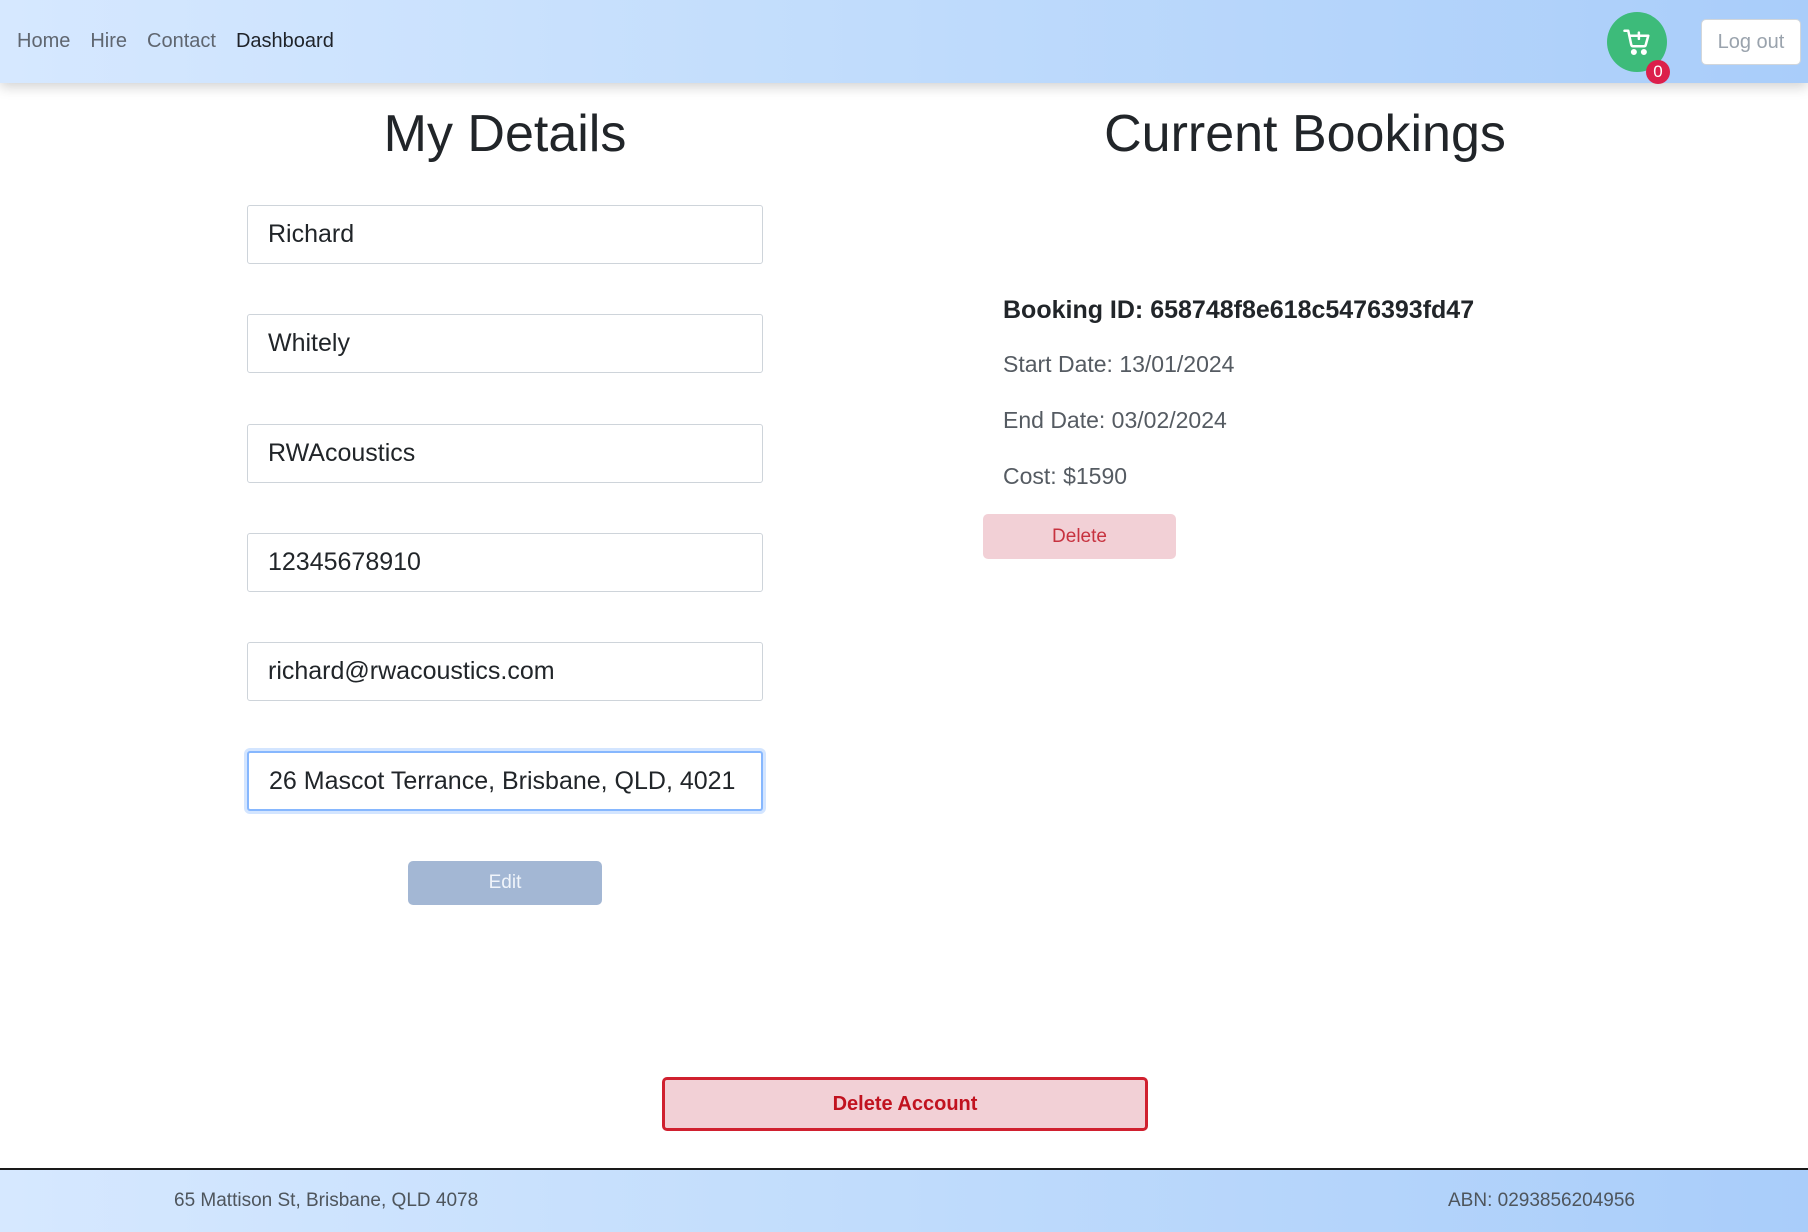 The image size is (1808, 1232). Describe the element at coordinates (1751, 42) in the screenshot. I see `logout-button: Log out` at that location.